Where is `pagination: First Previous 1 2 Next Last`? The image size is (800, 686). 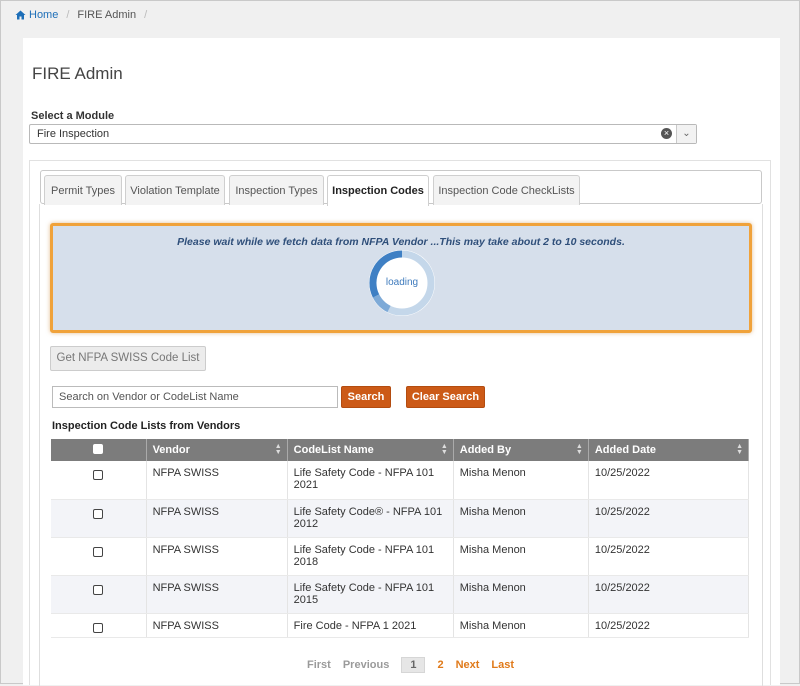 pagination: First Previous 1 2 Next Last is located at coordinates (416, 665).